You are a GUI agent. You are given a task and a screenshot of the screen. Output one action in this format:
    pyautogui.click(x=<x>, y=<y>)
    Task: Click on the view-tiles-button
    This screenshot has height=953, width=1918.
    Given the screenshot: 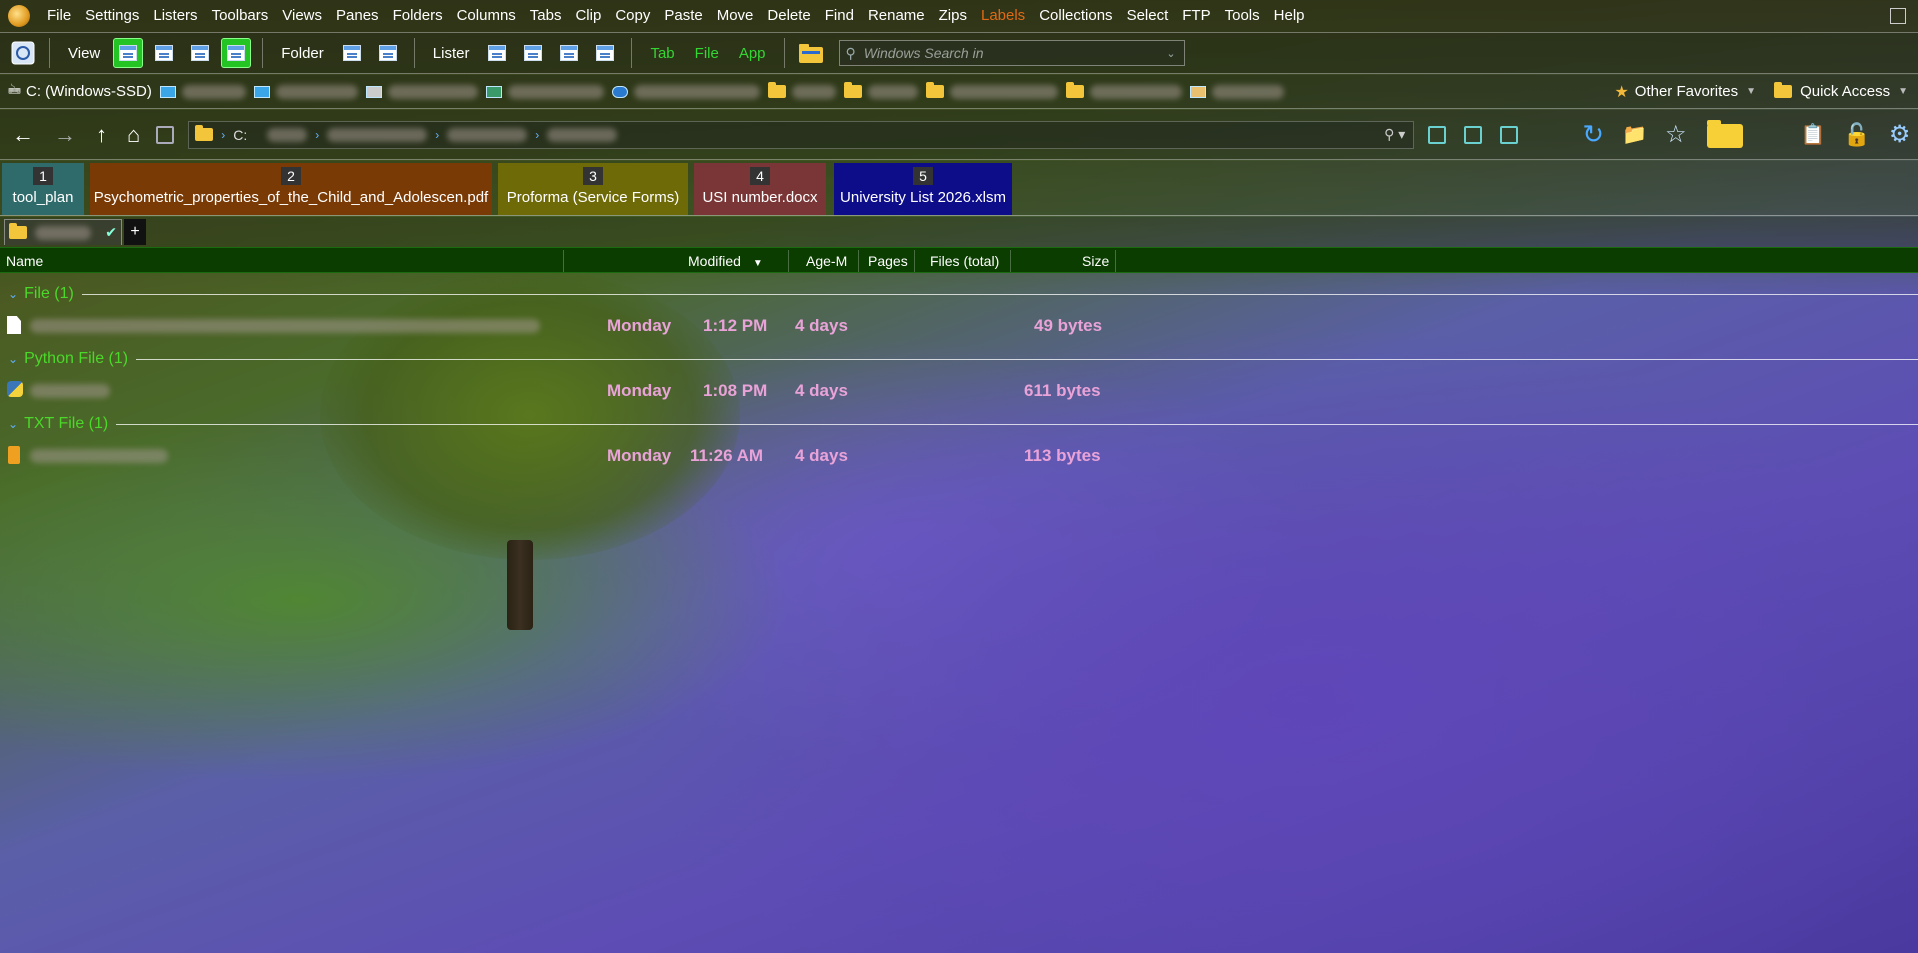 What is the action you would take?
    pyautogui.click(x=236, y=53)
    